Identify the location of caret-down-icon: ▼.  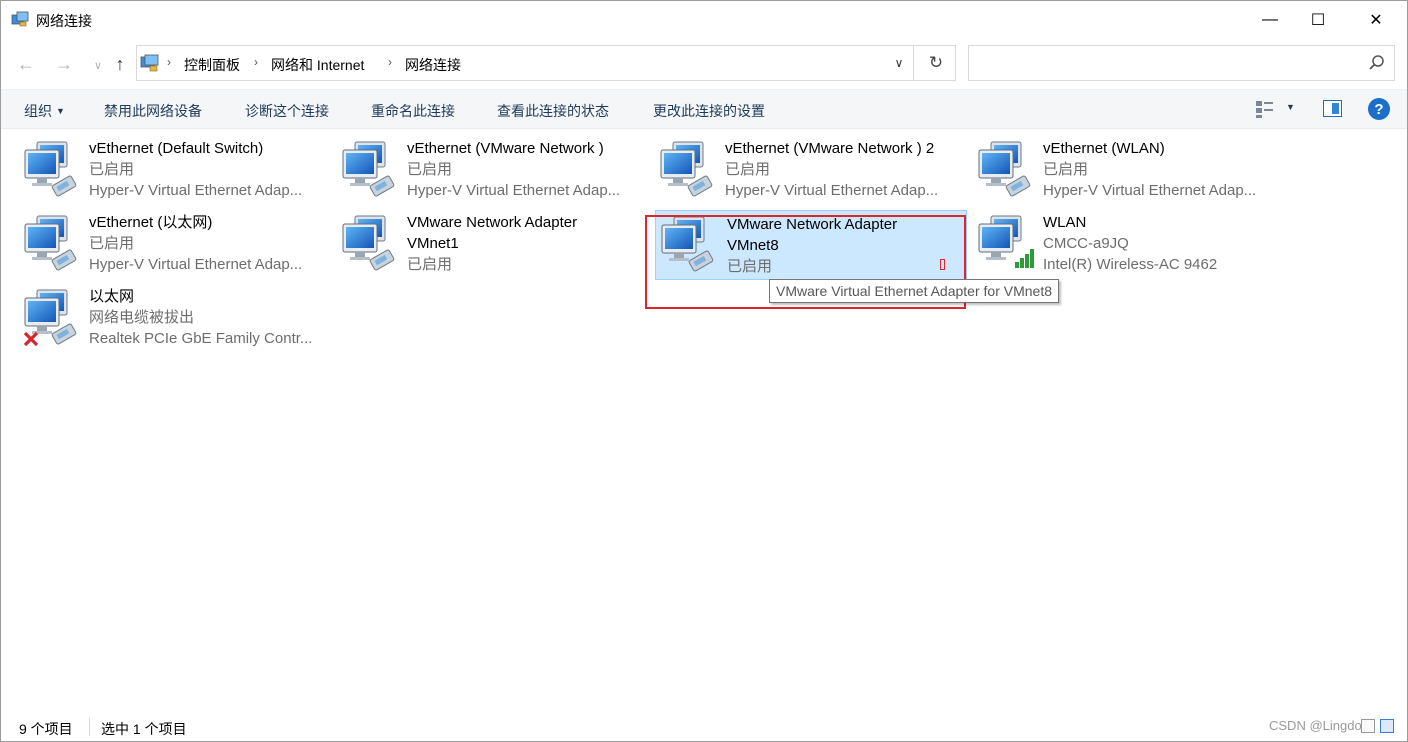
(60, 111).